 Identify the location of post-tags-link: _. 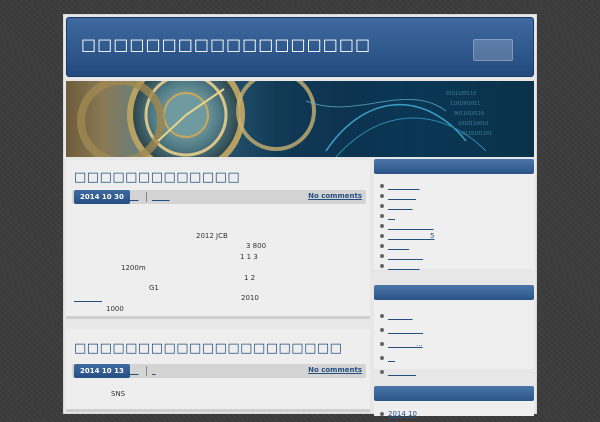
(154, 371).